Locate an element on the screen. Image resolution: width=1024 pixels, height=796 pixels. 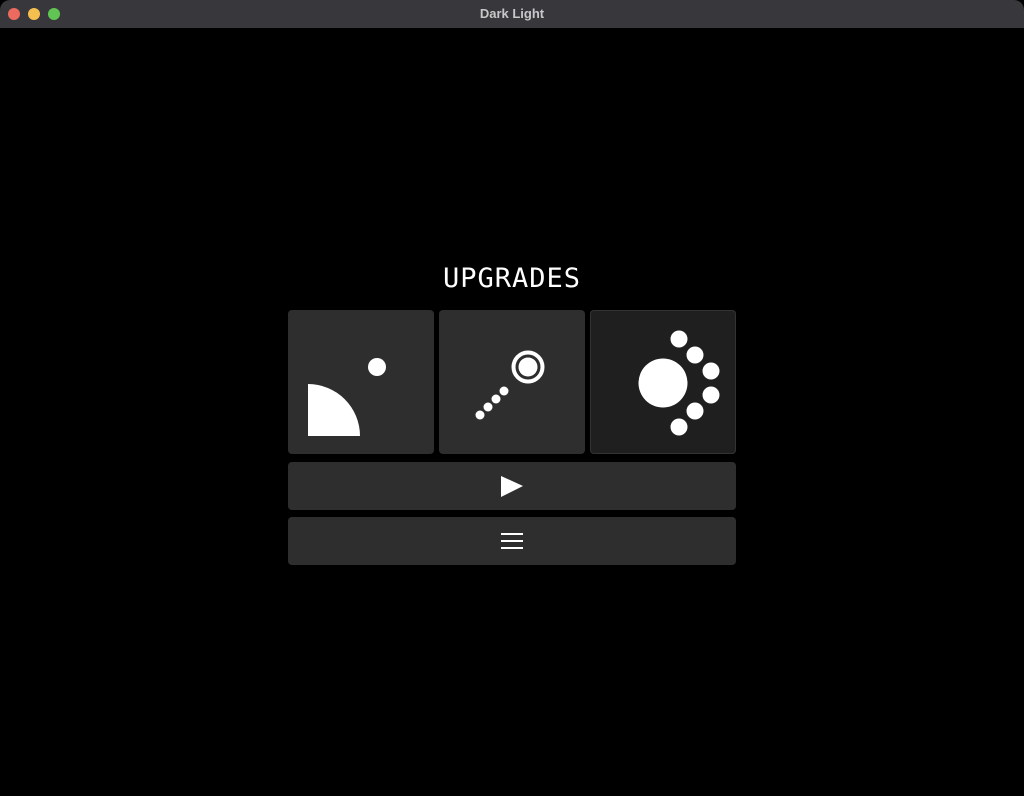
trail-ring-icon is located at coordinates (510, 385).